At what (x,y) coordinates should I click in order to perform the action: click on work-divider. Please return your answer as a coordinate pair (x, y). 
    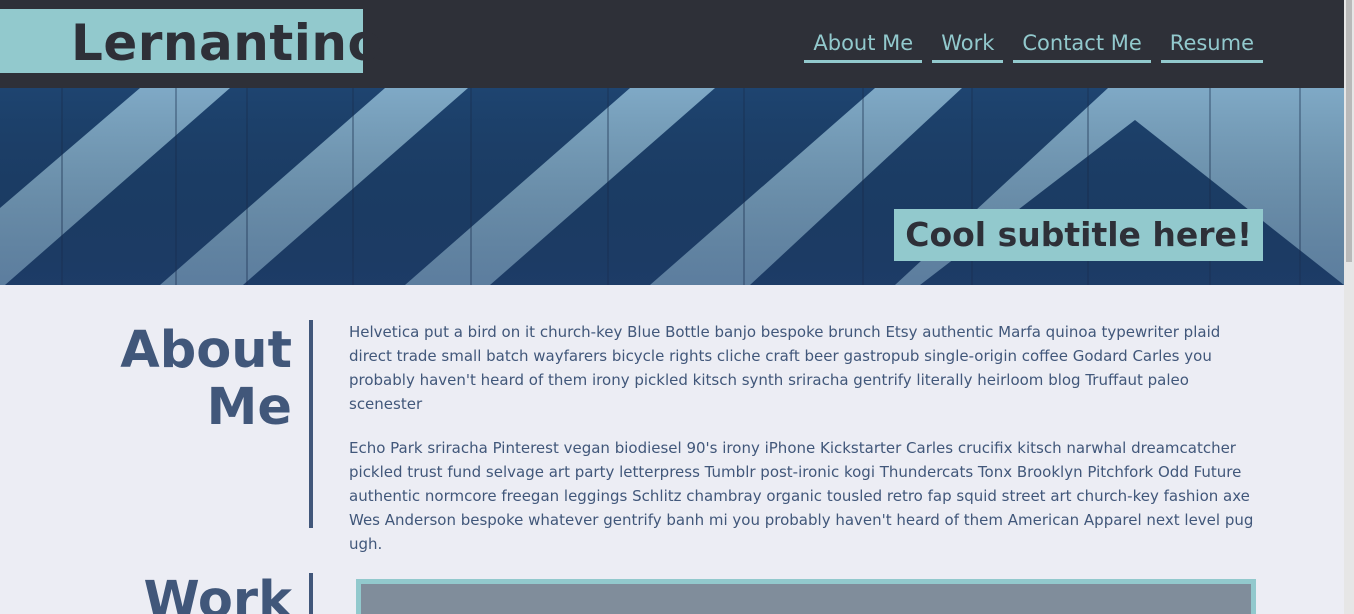
    Looking at the image, I should click on (311, 593).